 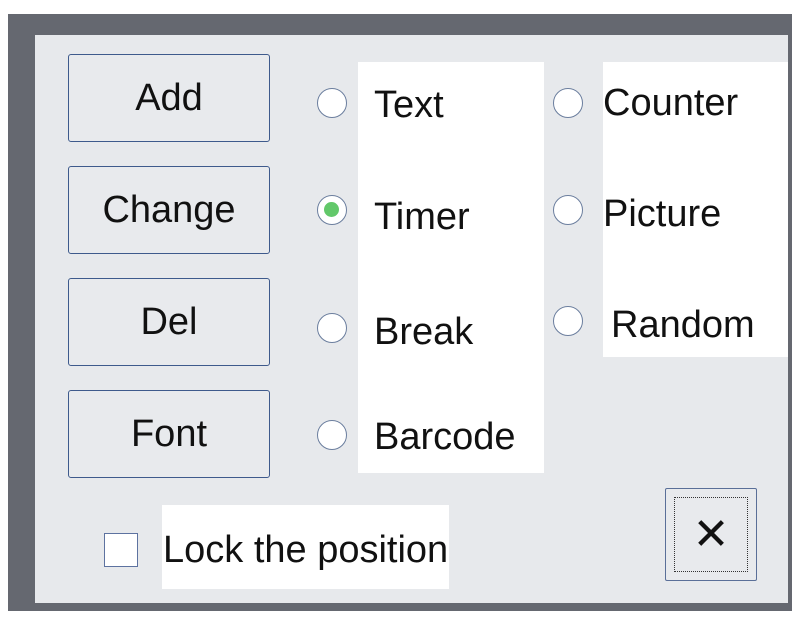 I want to click on radio-break, so click(x=332, y=328).